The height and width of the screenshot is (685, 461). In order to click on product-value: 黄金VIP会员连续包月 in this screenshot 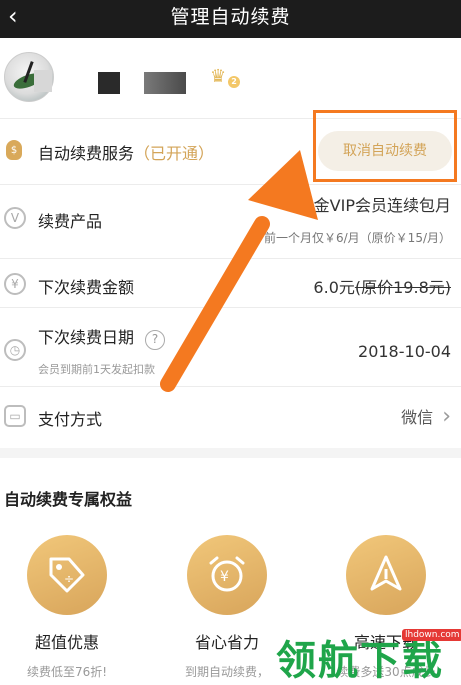, I will do `click(374, 205)`.